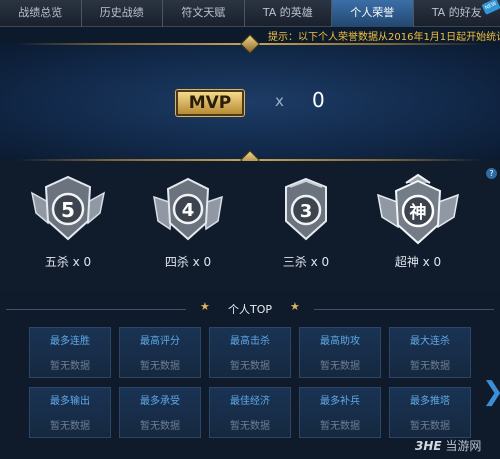  Describe the element at coordinates (68, 262) in the screenshot. I see `medal-label: 五杀 x 0` at that location.